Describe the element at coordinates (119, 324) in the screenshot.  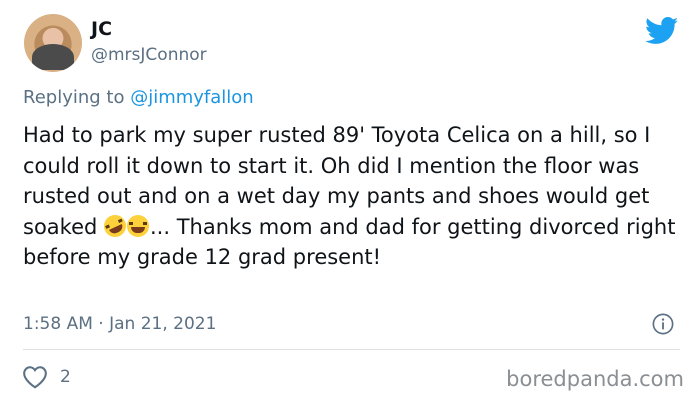
I see `tweet-timestamp: 1:58 AM · Jan 21, 2021` at that location.